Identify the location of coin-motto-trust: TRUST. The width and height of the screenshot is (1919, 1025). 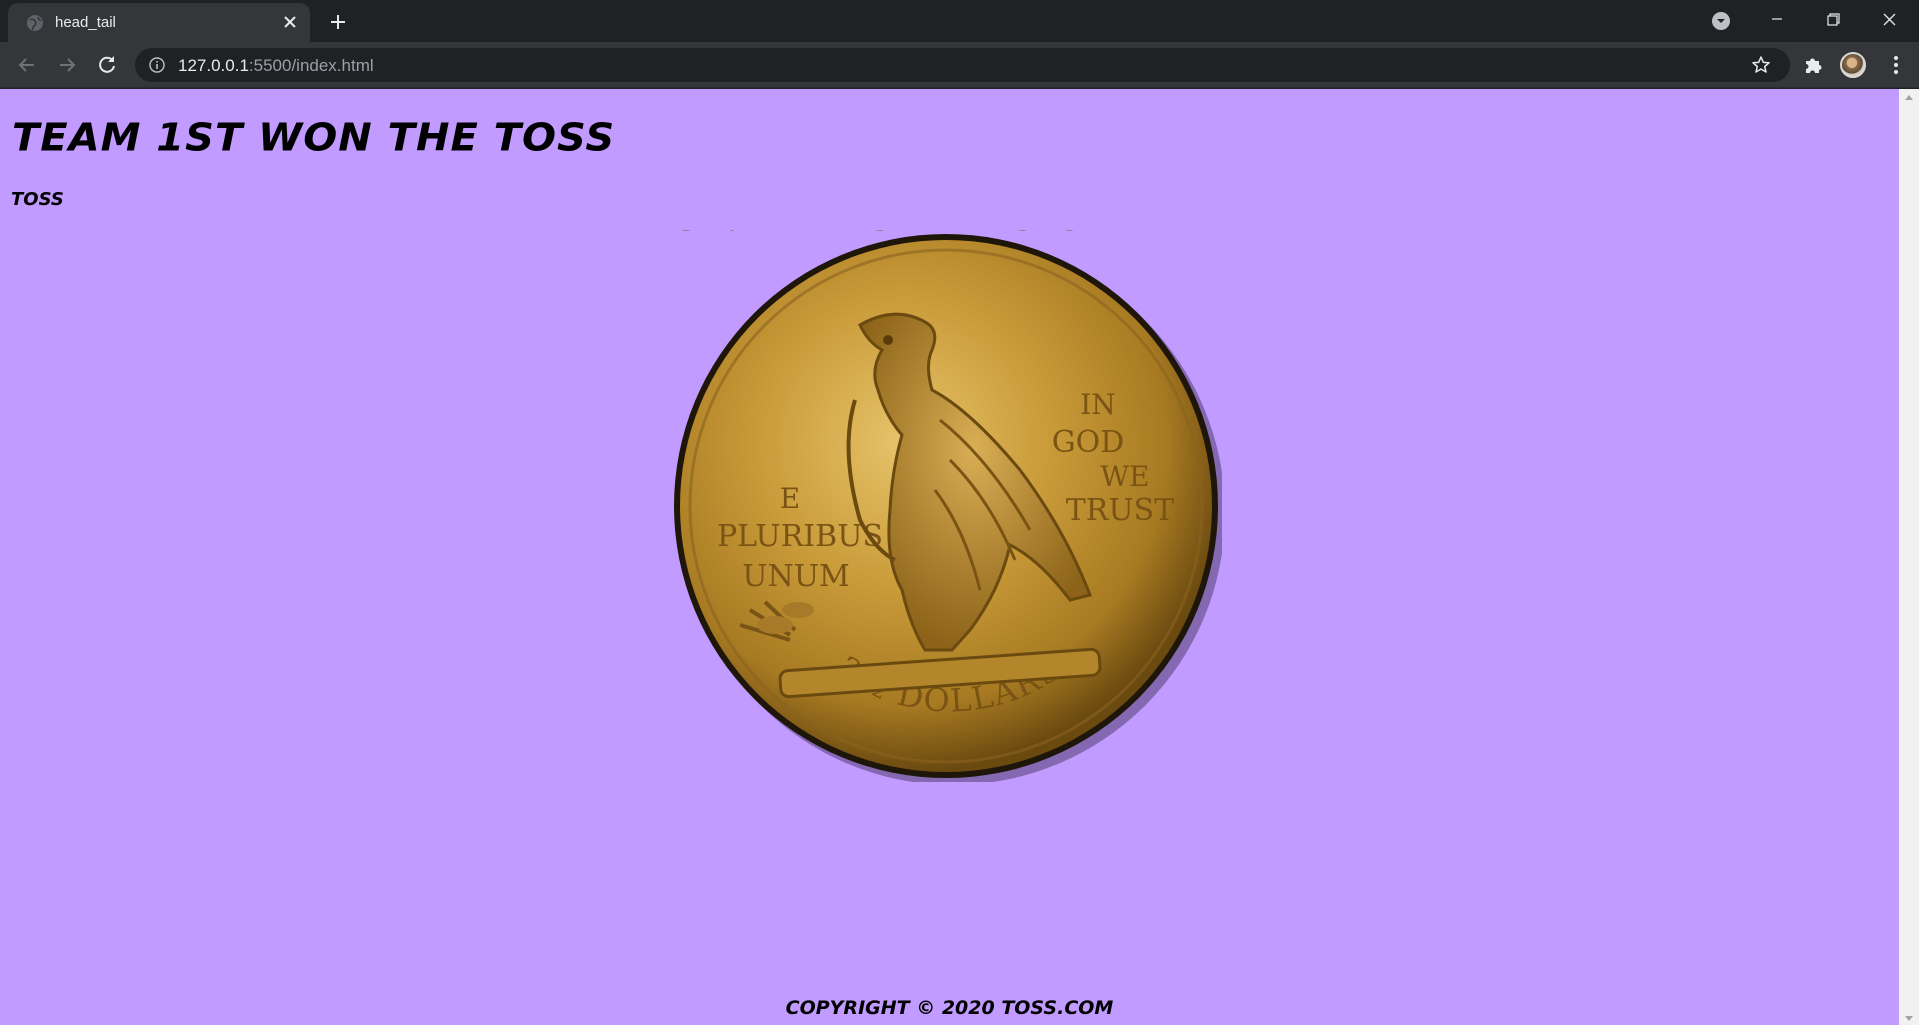
(1120, 510).